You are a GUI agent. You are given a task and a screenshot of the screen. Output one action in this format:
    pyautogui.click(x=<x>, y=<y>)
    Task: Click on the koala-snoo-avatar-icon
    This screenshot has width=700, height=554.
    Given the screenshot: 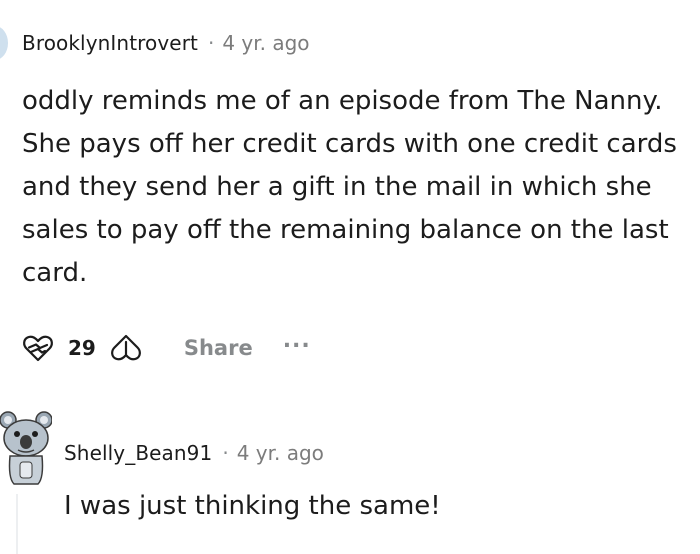 What is the action you would take?
    pyautogui.click(x=26, y=448)
    